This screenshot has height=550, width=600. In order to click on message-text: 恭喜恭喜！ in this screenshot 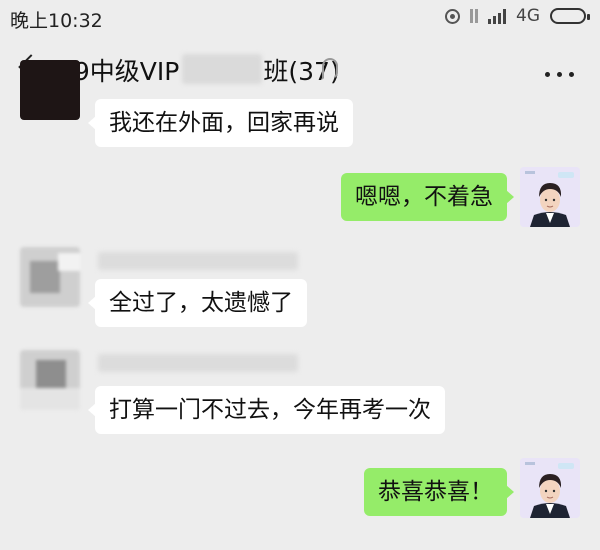, I will do `click(435, 492)`.